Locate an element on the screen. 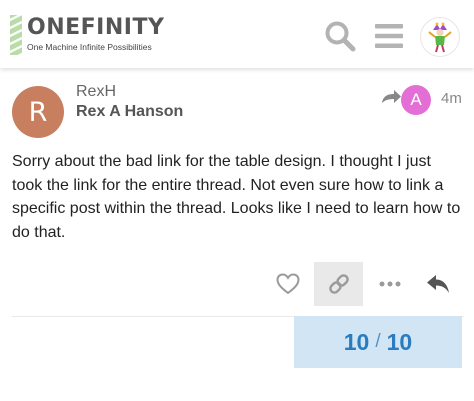  reply-to-avatar-letter: A is located at coordinates (416, 99).